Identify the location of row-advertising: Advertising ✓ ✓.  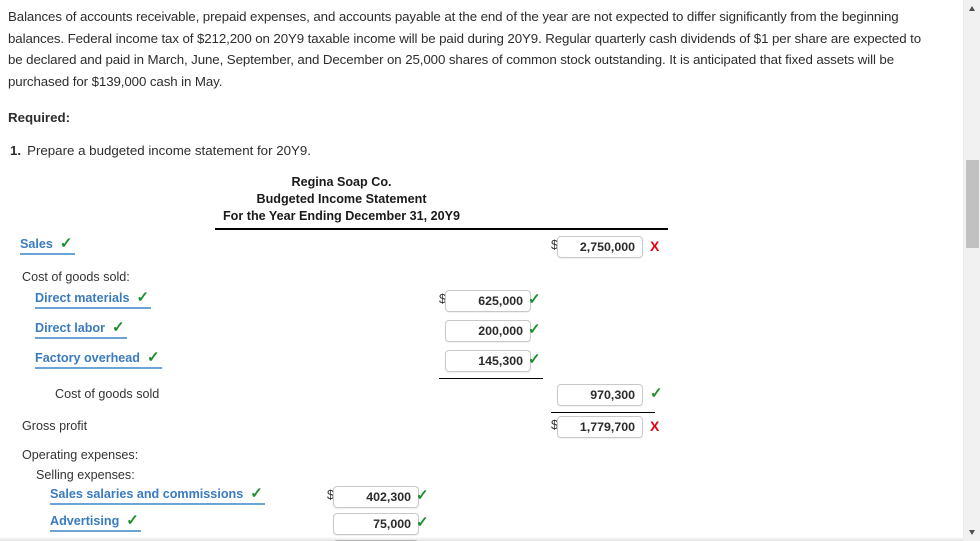
(350, 526).